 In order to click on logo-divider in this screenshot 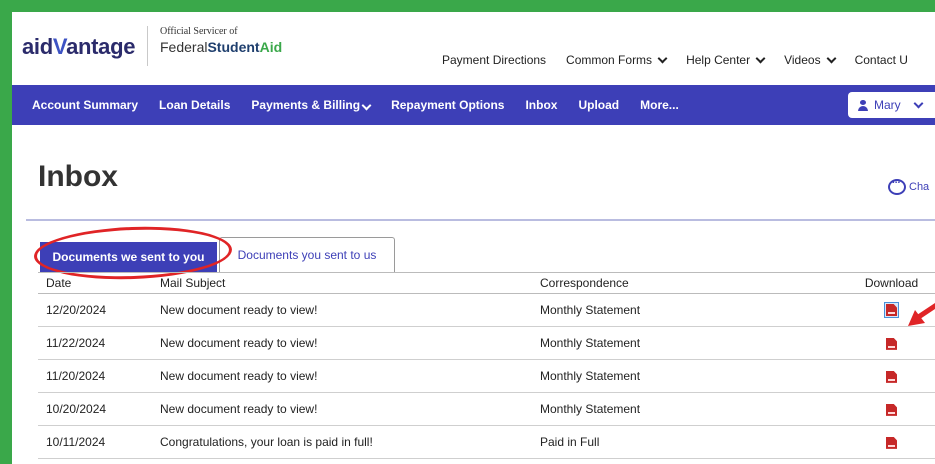, I will do `click(147, 46)`.